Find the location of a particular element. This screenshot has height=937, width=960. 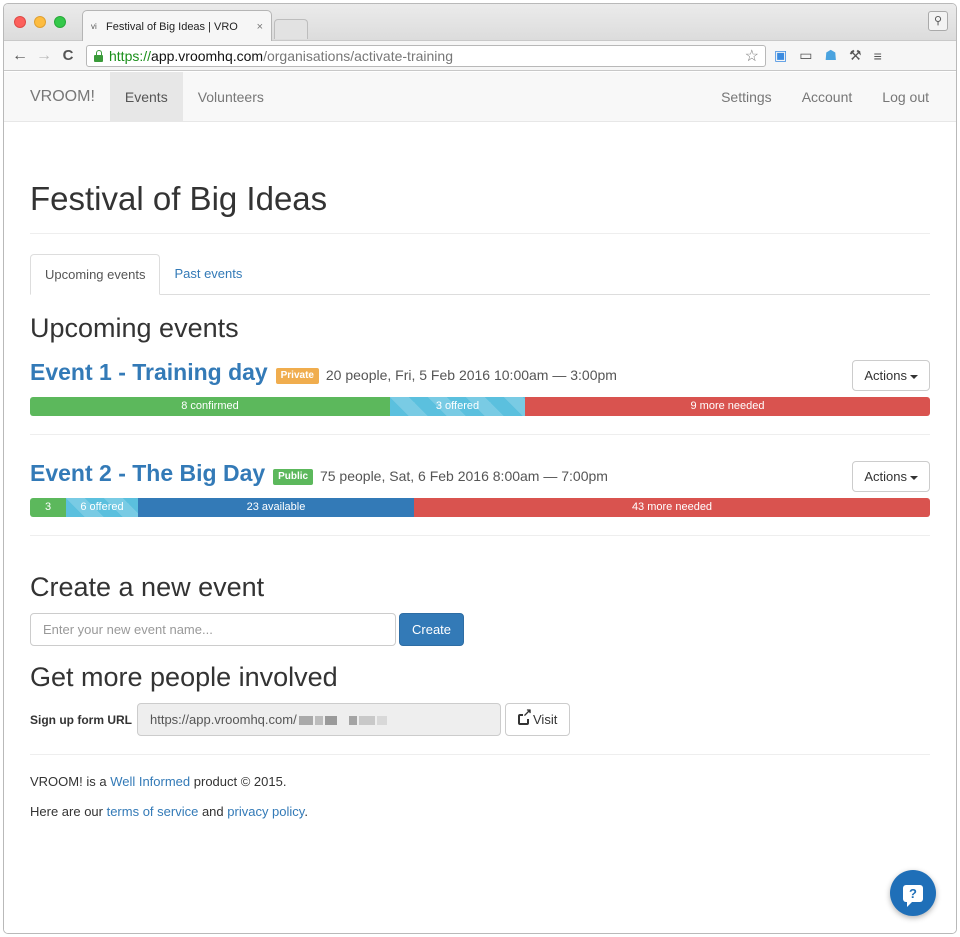

ghostery-icon: ☗ is located at coordinates (830, 55).